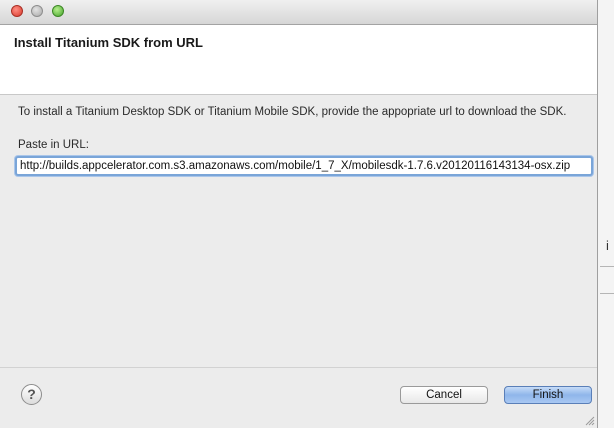  What do you see at coordinates (17, 11) in the screenshot?
I see `close-icon` at bounding box center [17, 11].